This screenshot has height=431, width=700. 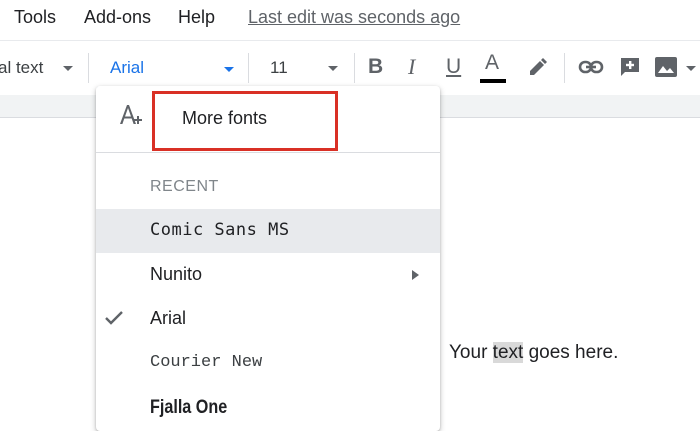 What do you see at coordinates (375, 67) in the screenshot?
I see `bold-button: B` at bounding box center [375, 67].